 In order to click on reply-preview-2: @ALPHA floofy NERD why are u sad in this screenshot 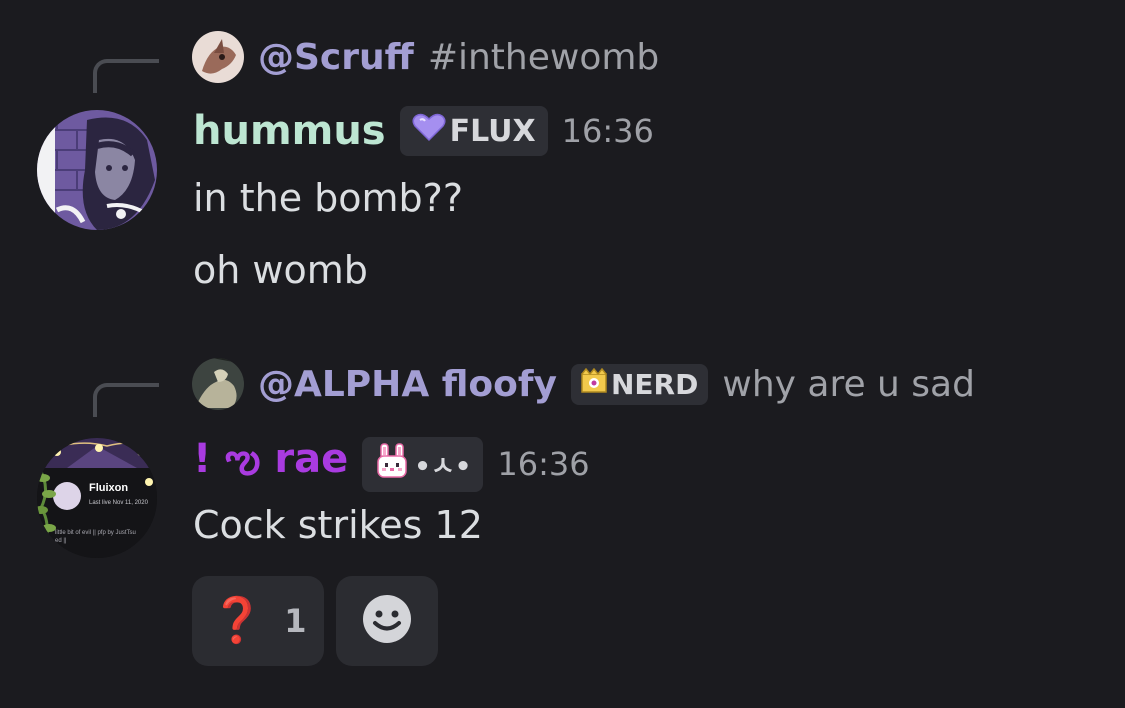, I will do `click(616, 384)`.